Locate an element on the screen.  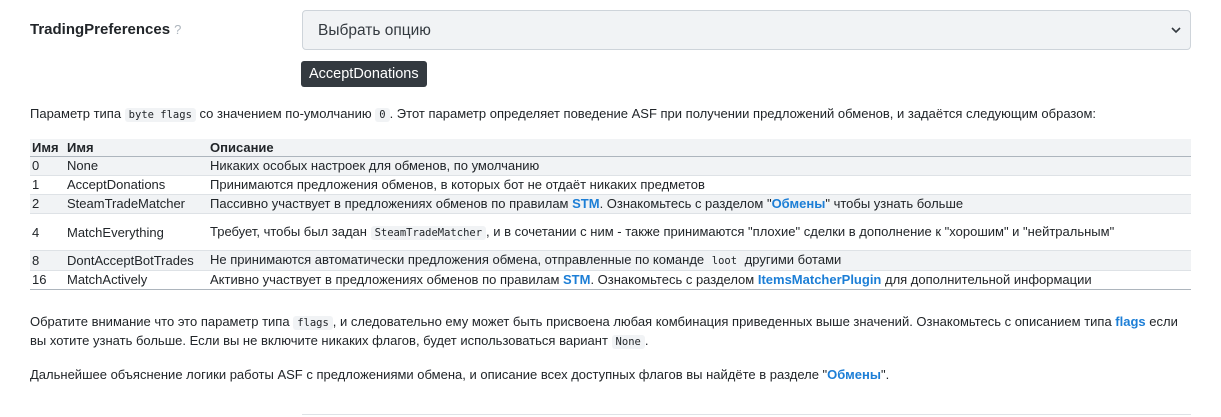
flags-link: flags is located at coordinates (1130, 321).